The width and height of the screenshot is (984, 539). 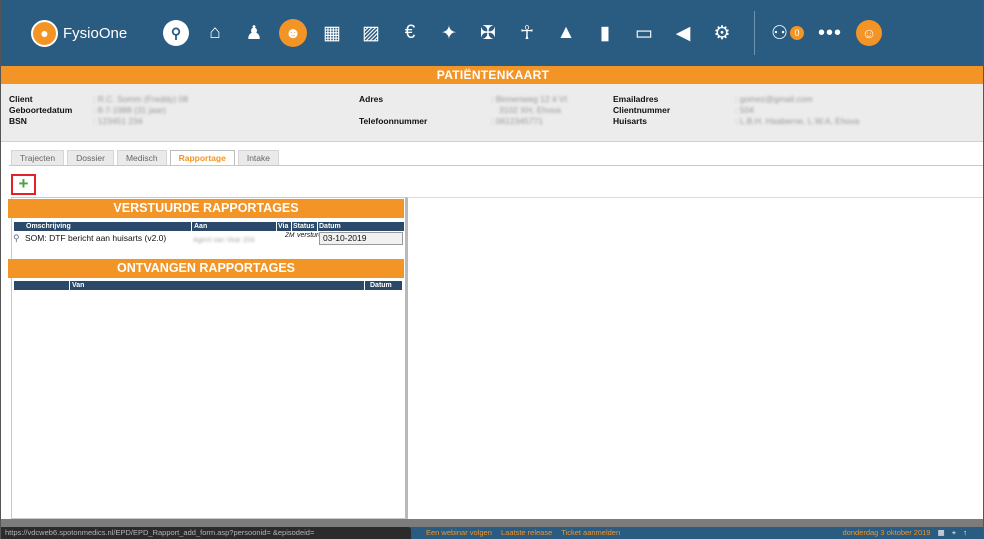 I want to click on support-button: ⚇ 0, so click(x=788, y=33).